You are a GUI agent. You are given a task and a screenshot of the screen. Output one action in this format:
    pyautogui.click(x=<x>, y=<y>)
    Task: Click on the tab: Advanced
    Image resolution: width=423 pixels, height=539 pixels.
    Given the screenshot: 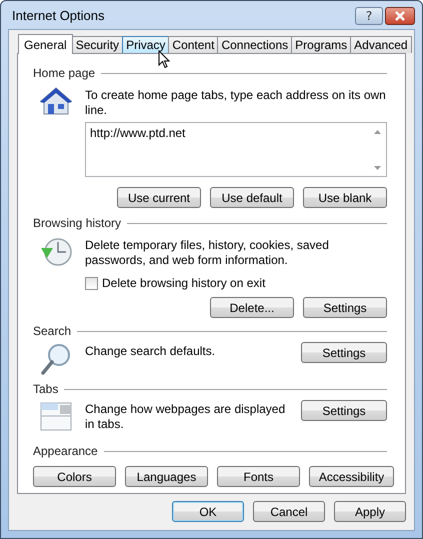 What is the action you would take?
    pyautogui.click(x=381, y=44)
    